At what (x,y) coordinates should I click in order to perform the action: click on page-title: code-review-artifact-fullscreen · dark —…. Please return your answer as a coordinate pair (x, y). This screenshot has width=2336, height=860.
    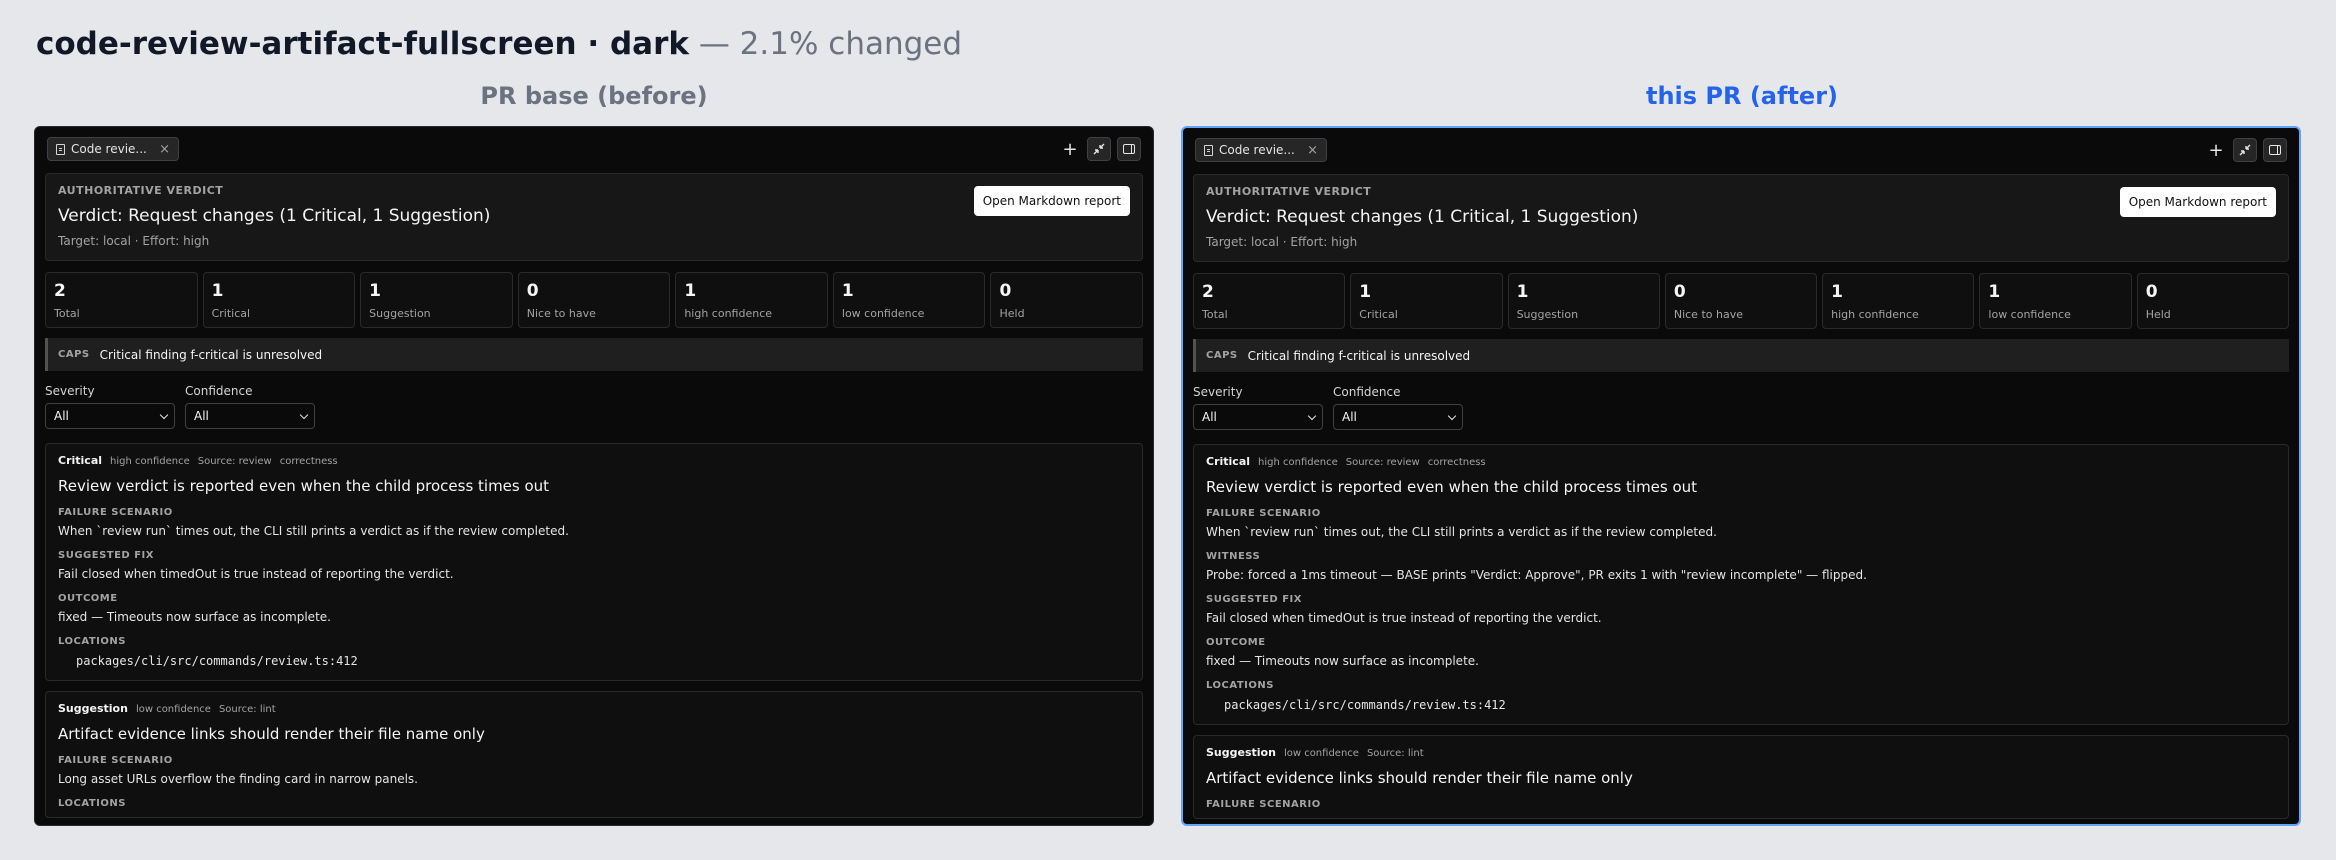
    Looking at the image, I should click on (499, 44).